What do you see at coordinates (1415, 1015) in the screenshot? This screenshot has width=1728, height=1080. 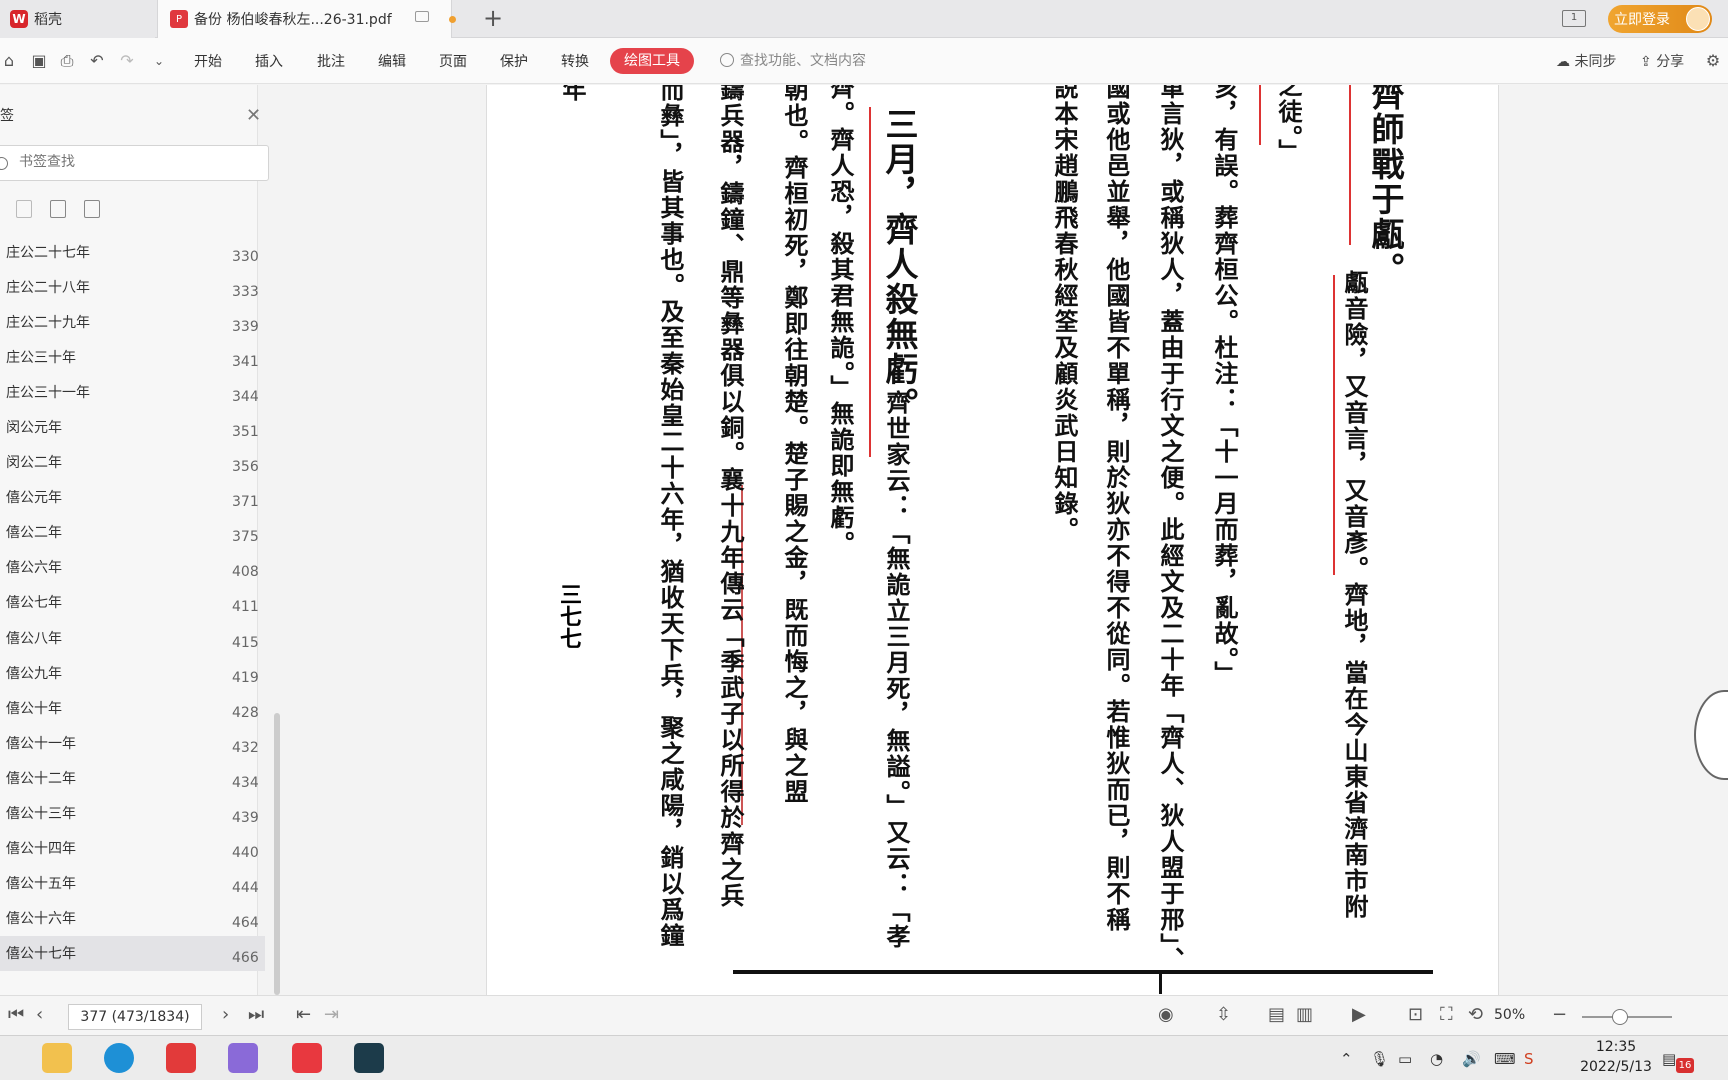 I see `actual-size-icon: ⊡` at bounding box center [1415, 1015].